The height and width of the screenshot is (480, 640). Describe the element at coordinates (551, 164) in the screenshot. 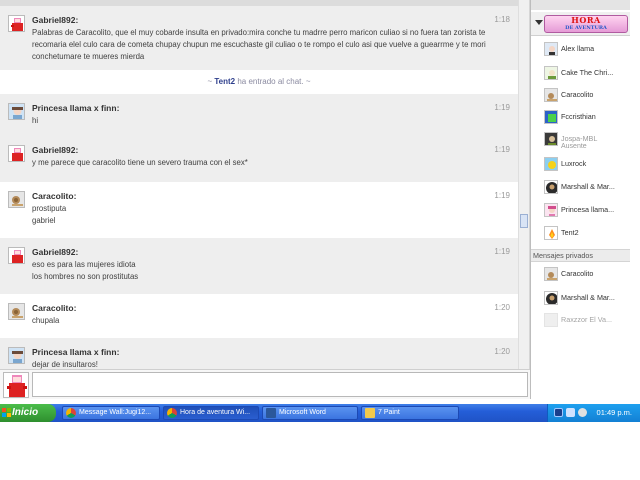

I see `yellow-avatar-icon` at that location.